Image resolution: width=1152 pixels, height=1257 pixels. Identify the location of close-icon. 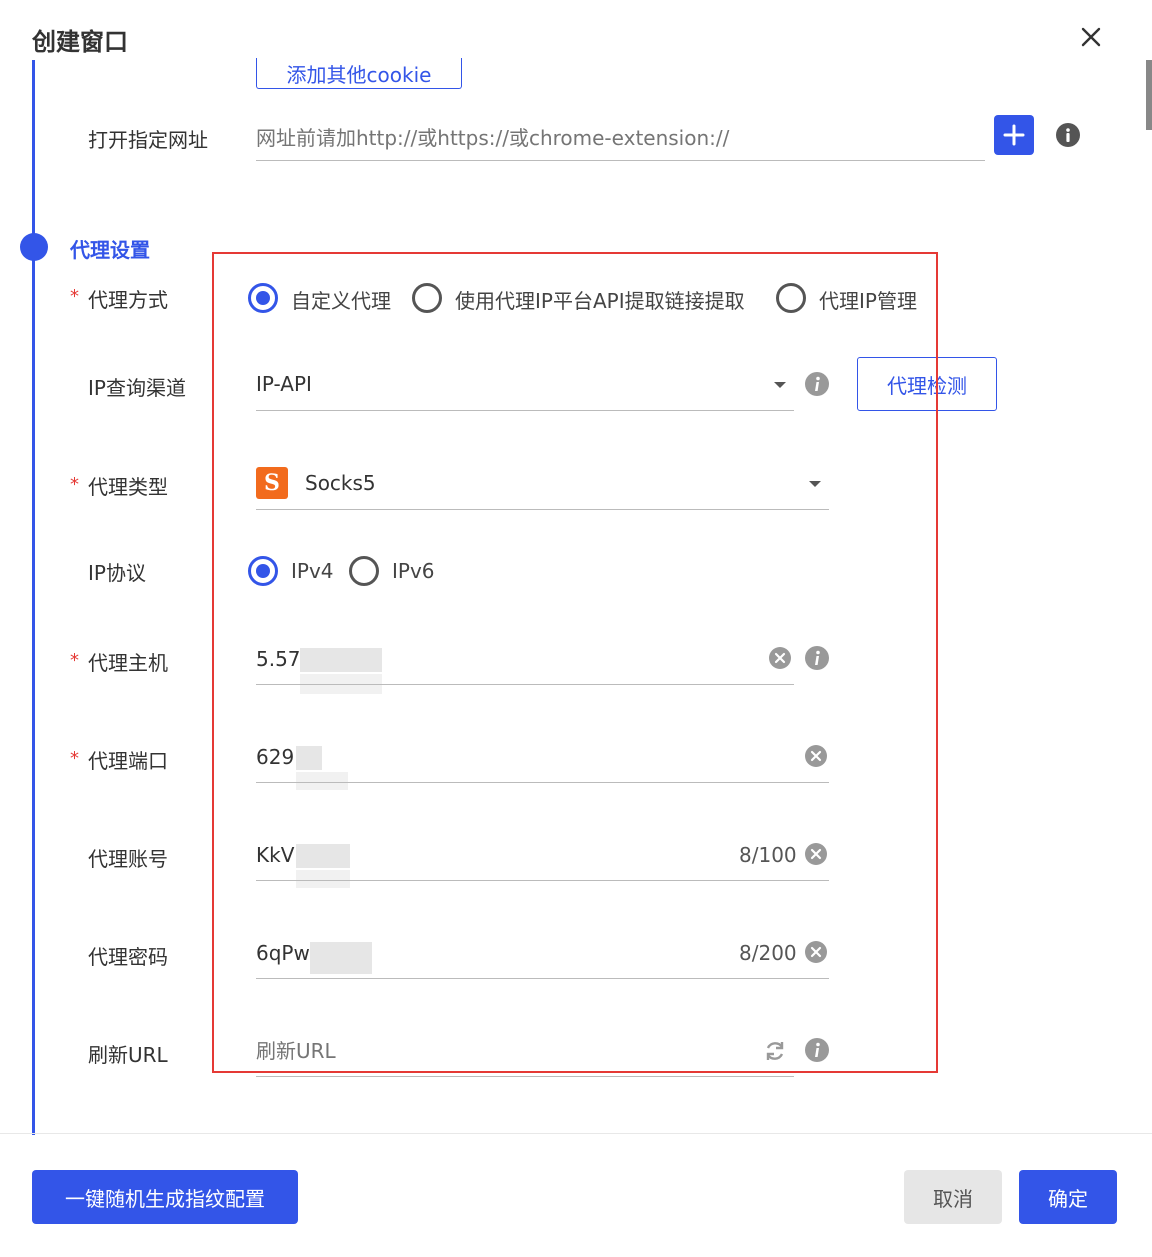
(1091, 37).